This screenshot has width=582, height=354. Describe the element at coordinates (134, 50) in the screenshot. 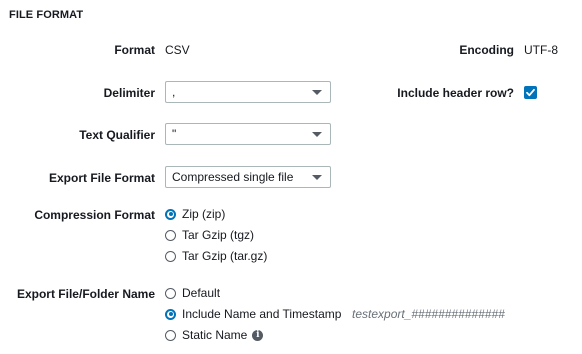

I see `format-label: Format` at that location.